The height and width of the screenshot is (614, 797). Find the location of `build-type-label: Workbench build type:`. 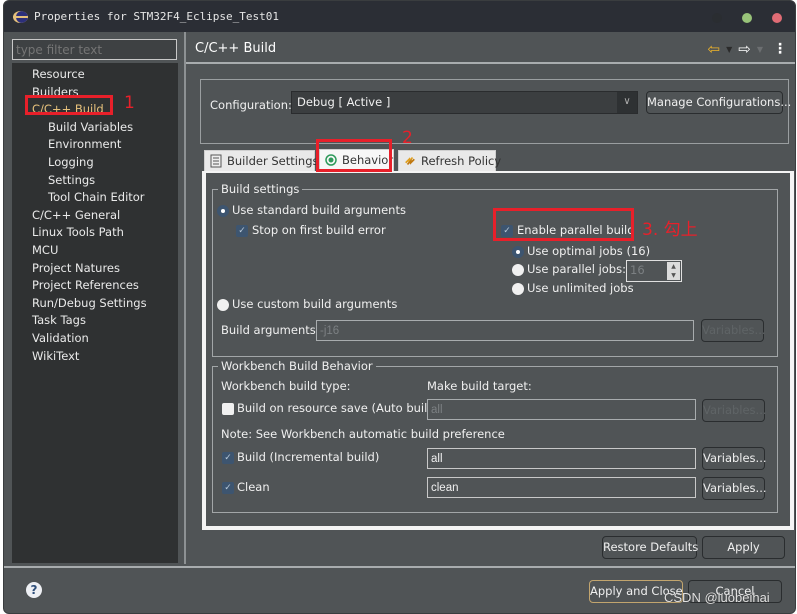

build-type-label: Workbench build type: is located at coordinates (286, 386).